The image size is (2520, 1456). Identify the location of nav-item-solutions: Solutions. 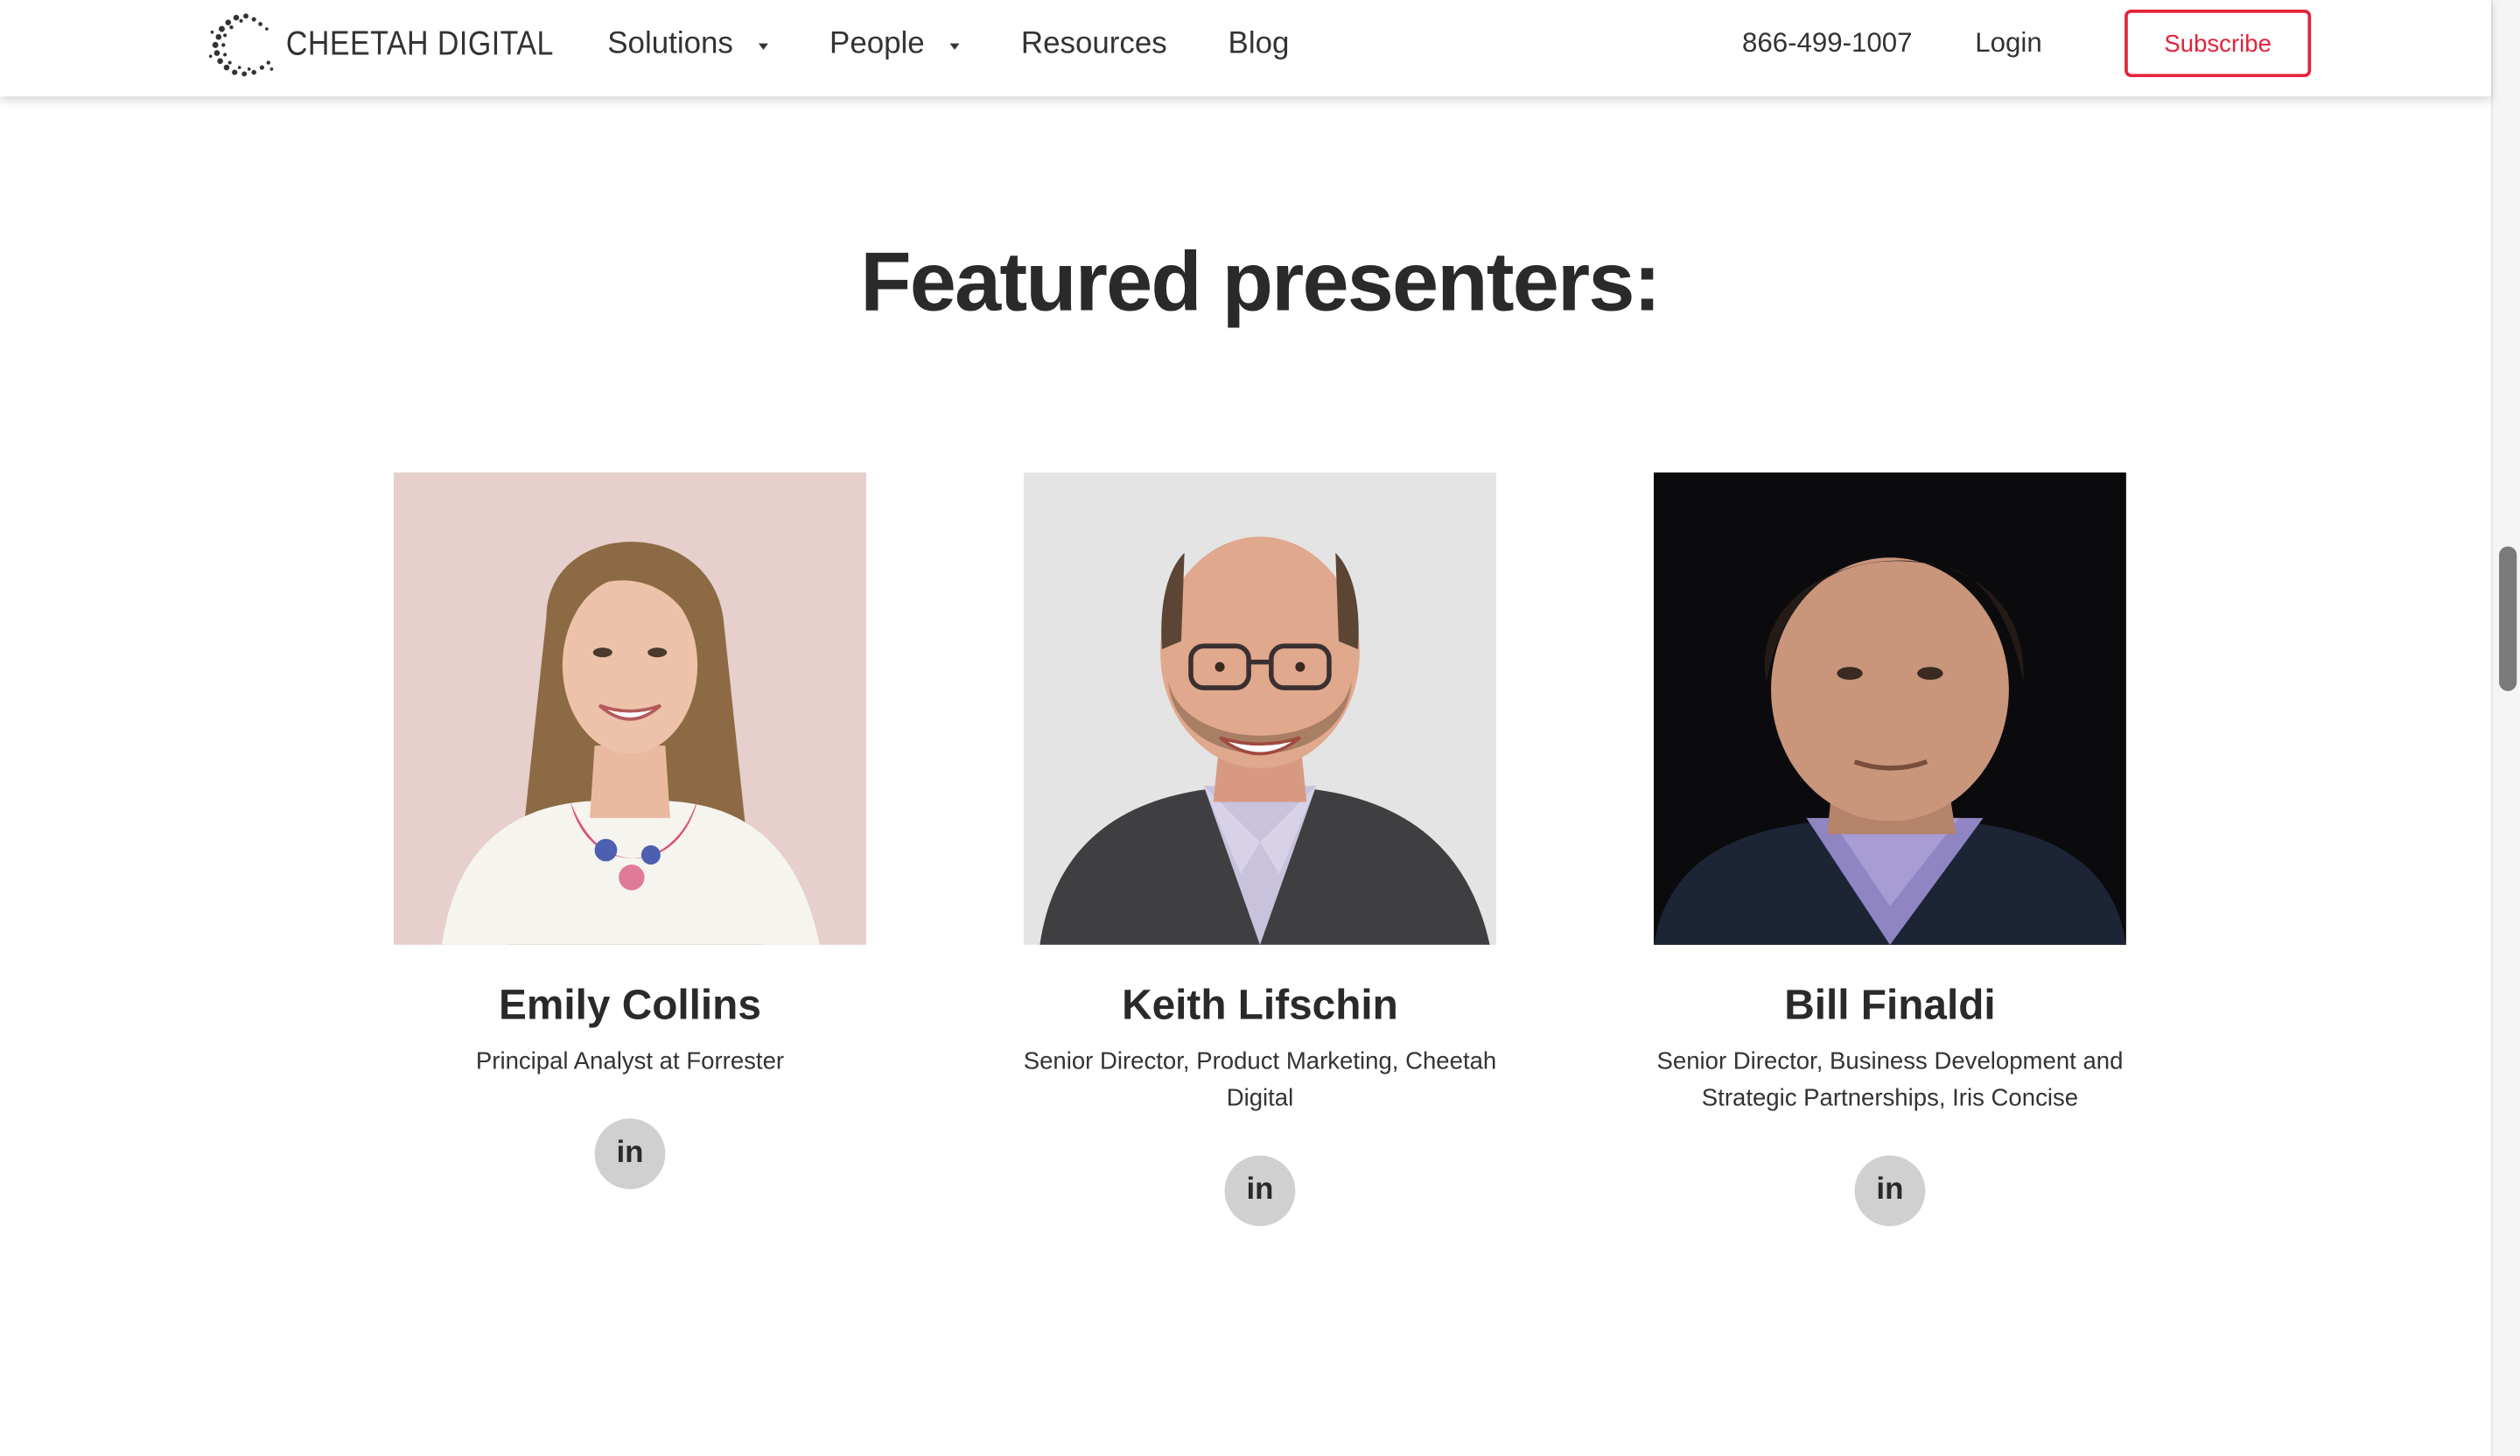
(688, 44).